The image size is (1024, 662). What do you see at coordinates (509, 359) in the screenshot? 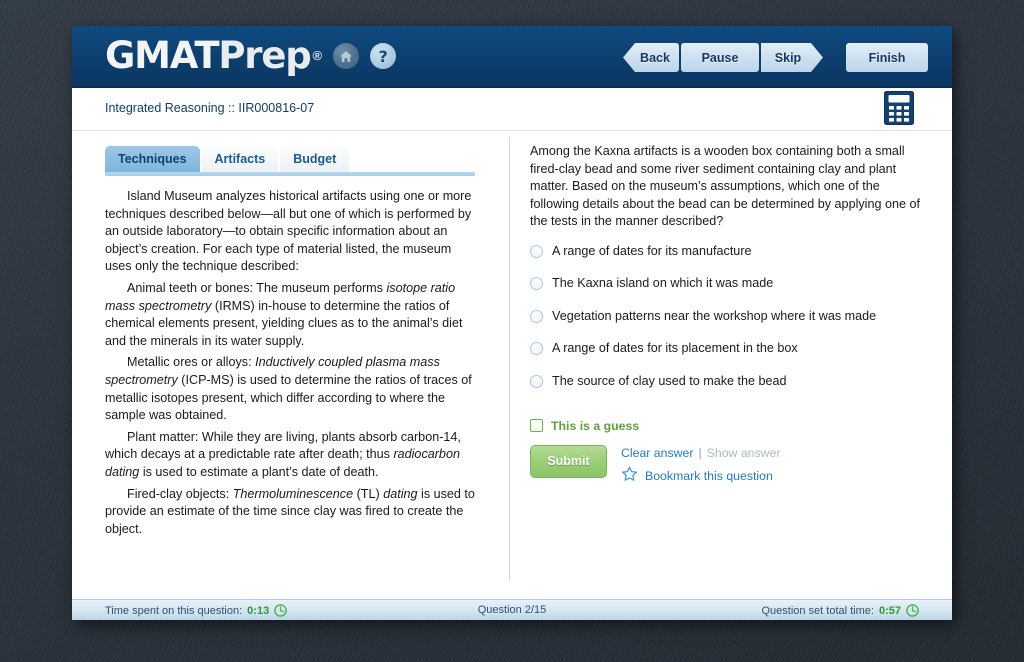
I see `panel-divider` at bounding box center [509, 359].